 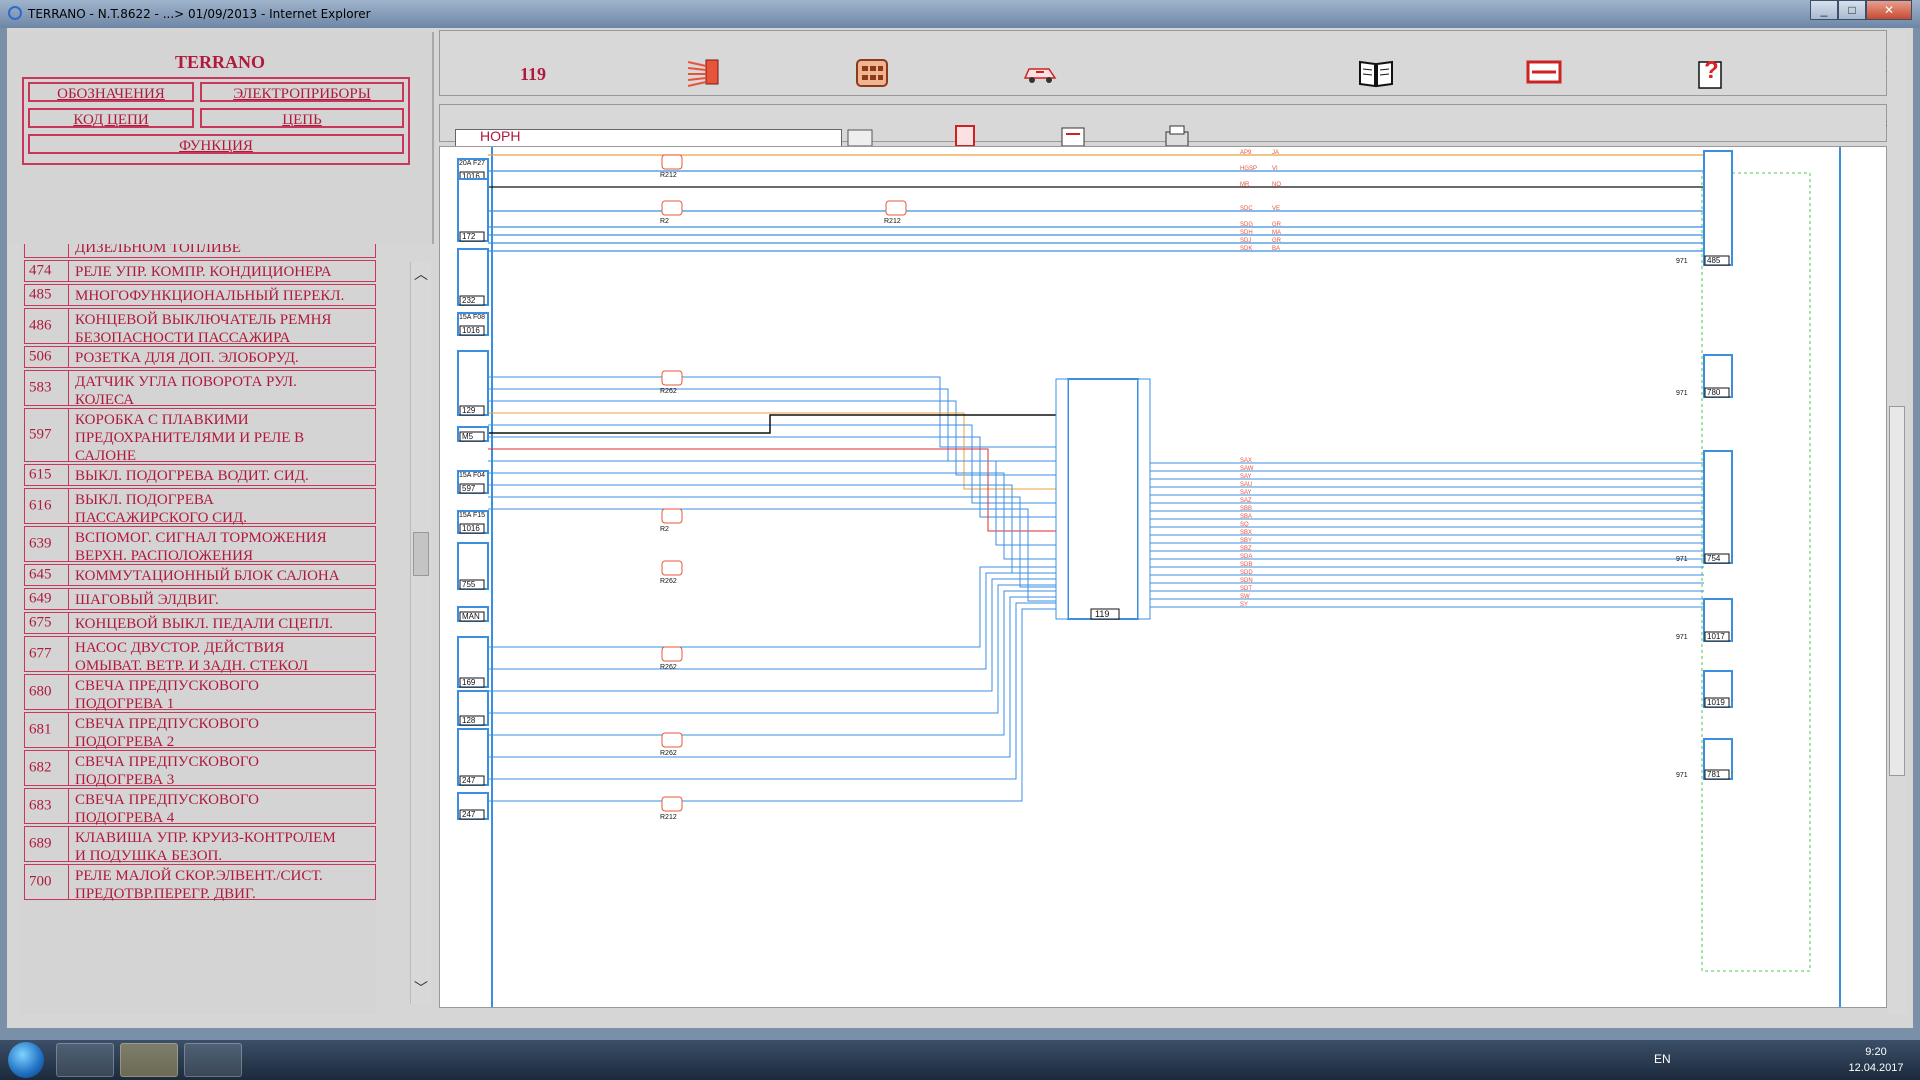 I want to click on electrical-devices-button: ЭЛЕКТРОПРИБОРЫ, so click(x=302, y=92).